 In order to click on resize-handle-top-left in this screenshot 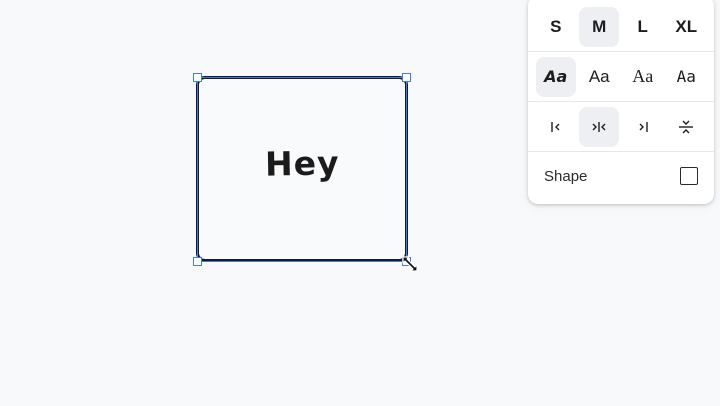, I will do `click(197, 77)`.